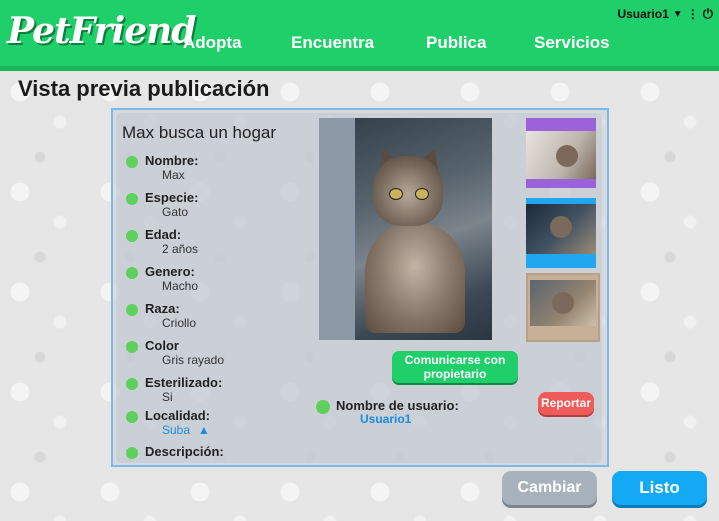 The image size is (719, 521). What do you see at coordinates (708, 14) in the screenshot?
I see `power-icon: ⏻` at bounding box center [708, 14].